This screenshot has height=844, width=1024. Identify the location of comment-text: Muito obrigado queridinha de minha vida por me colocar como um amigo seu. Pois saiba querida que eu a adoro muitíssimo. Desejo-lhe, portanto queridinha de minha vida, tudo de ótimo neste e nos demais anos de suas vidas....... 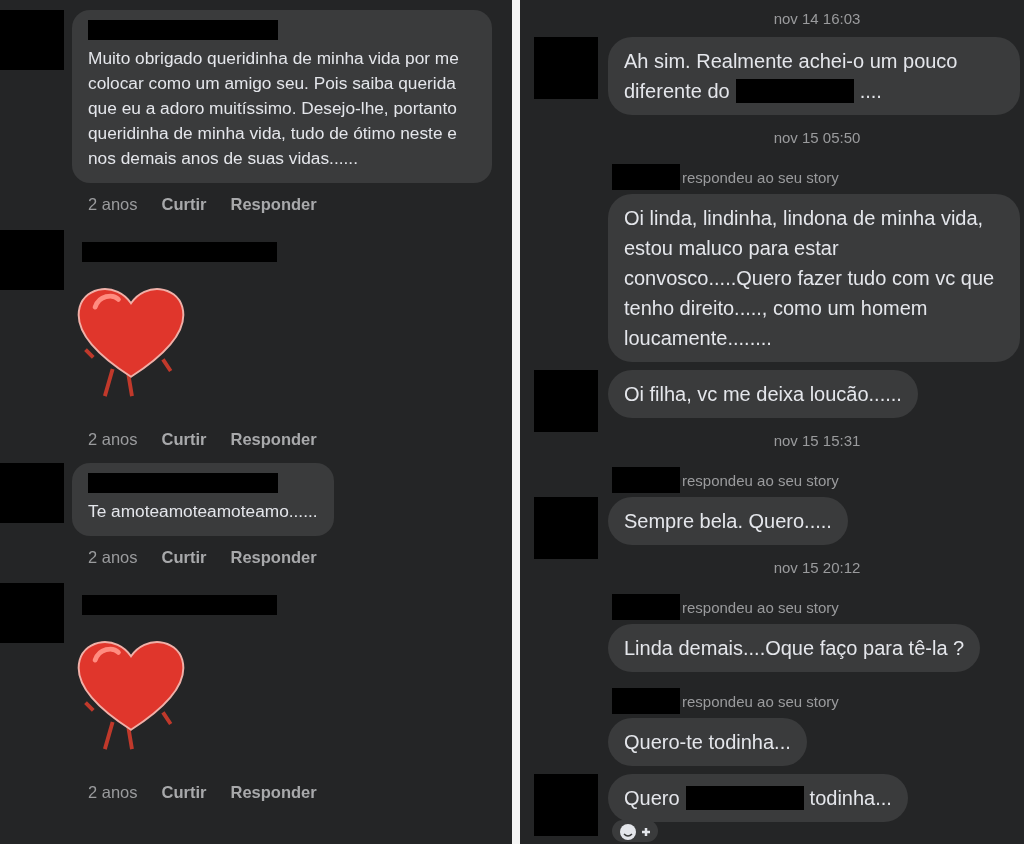
(274, 108).